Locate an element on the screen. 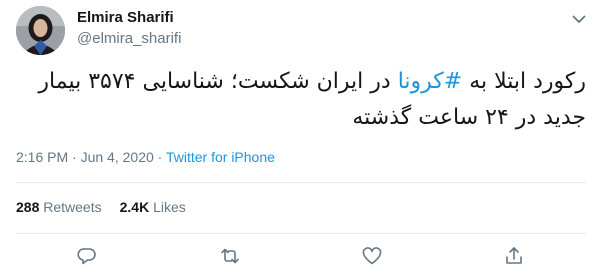 The width and height of the screenshot is (602, 280). tweet-stats: 288 Retweets 2.4K Likes is located at coordinates (101, 207).